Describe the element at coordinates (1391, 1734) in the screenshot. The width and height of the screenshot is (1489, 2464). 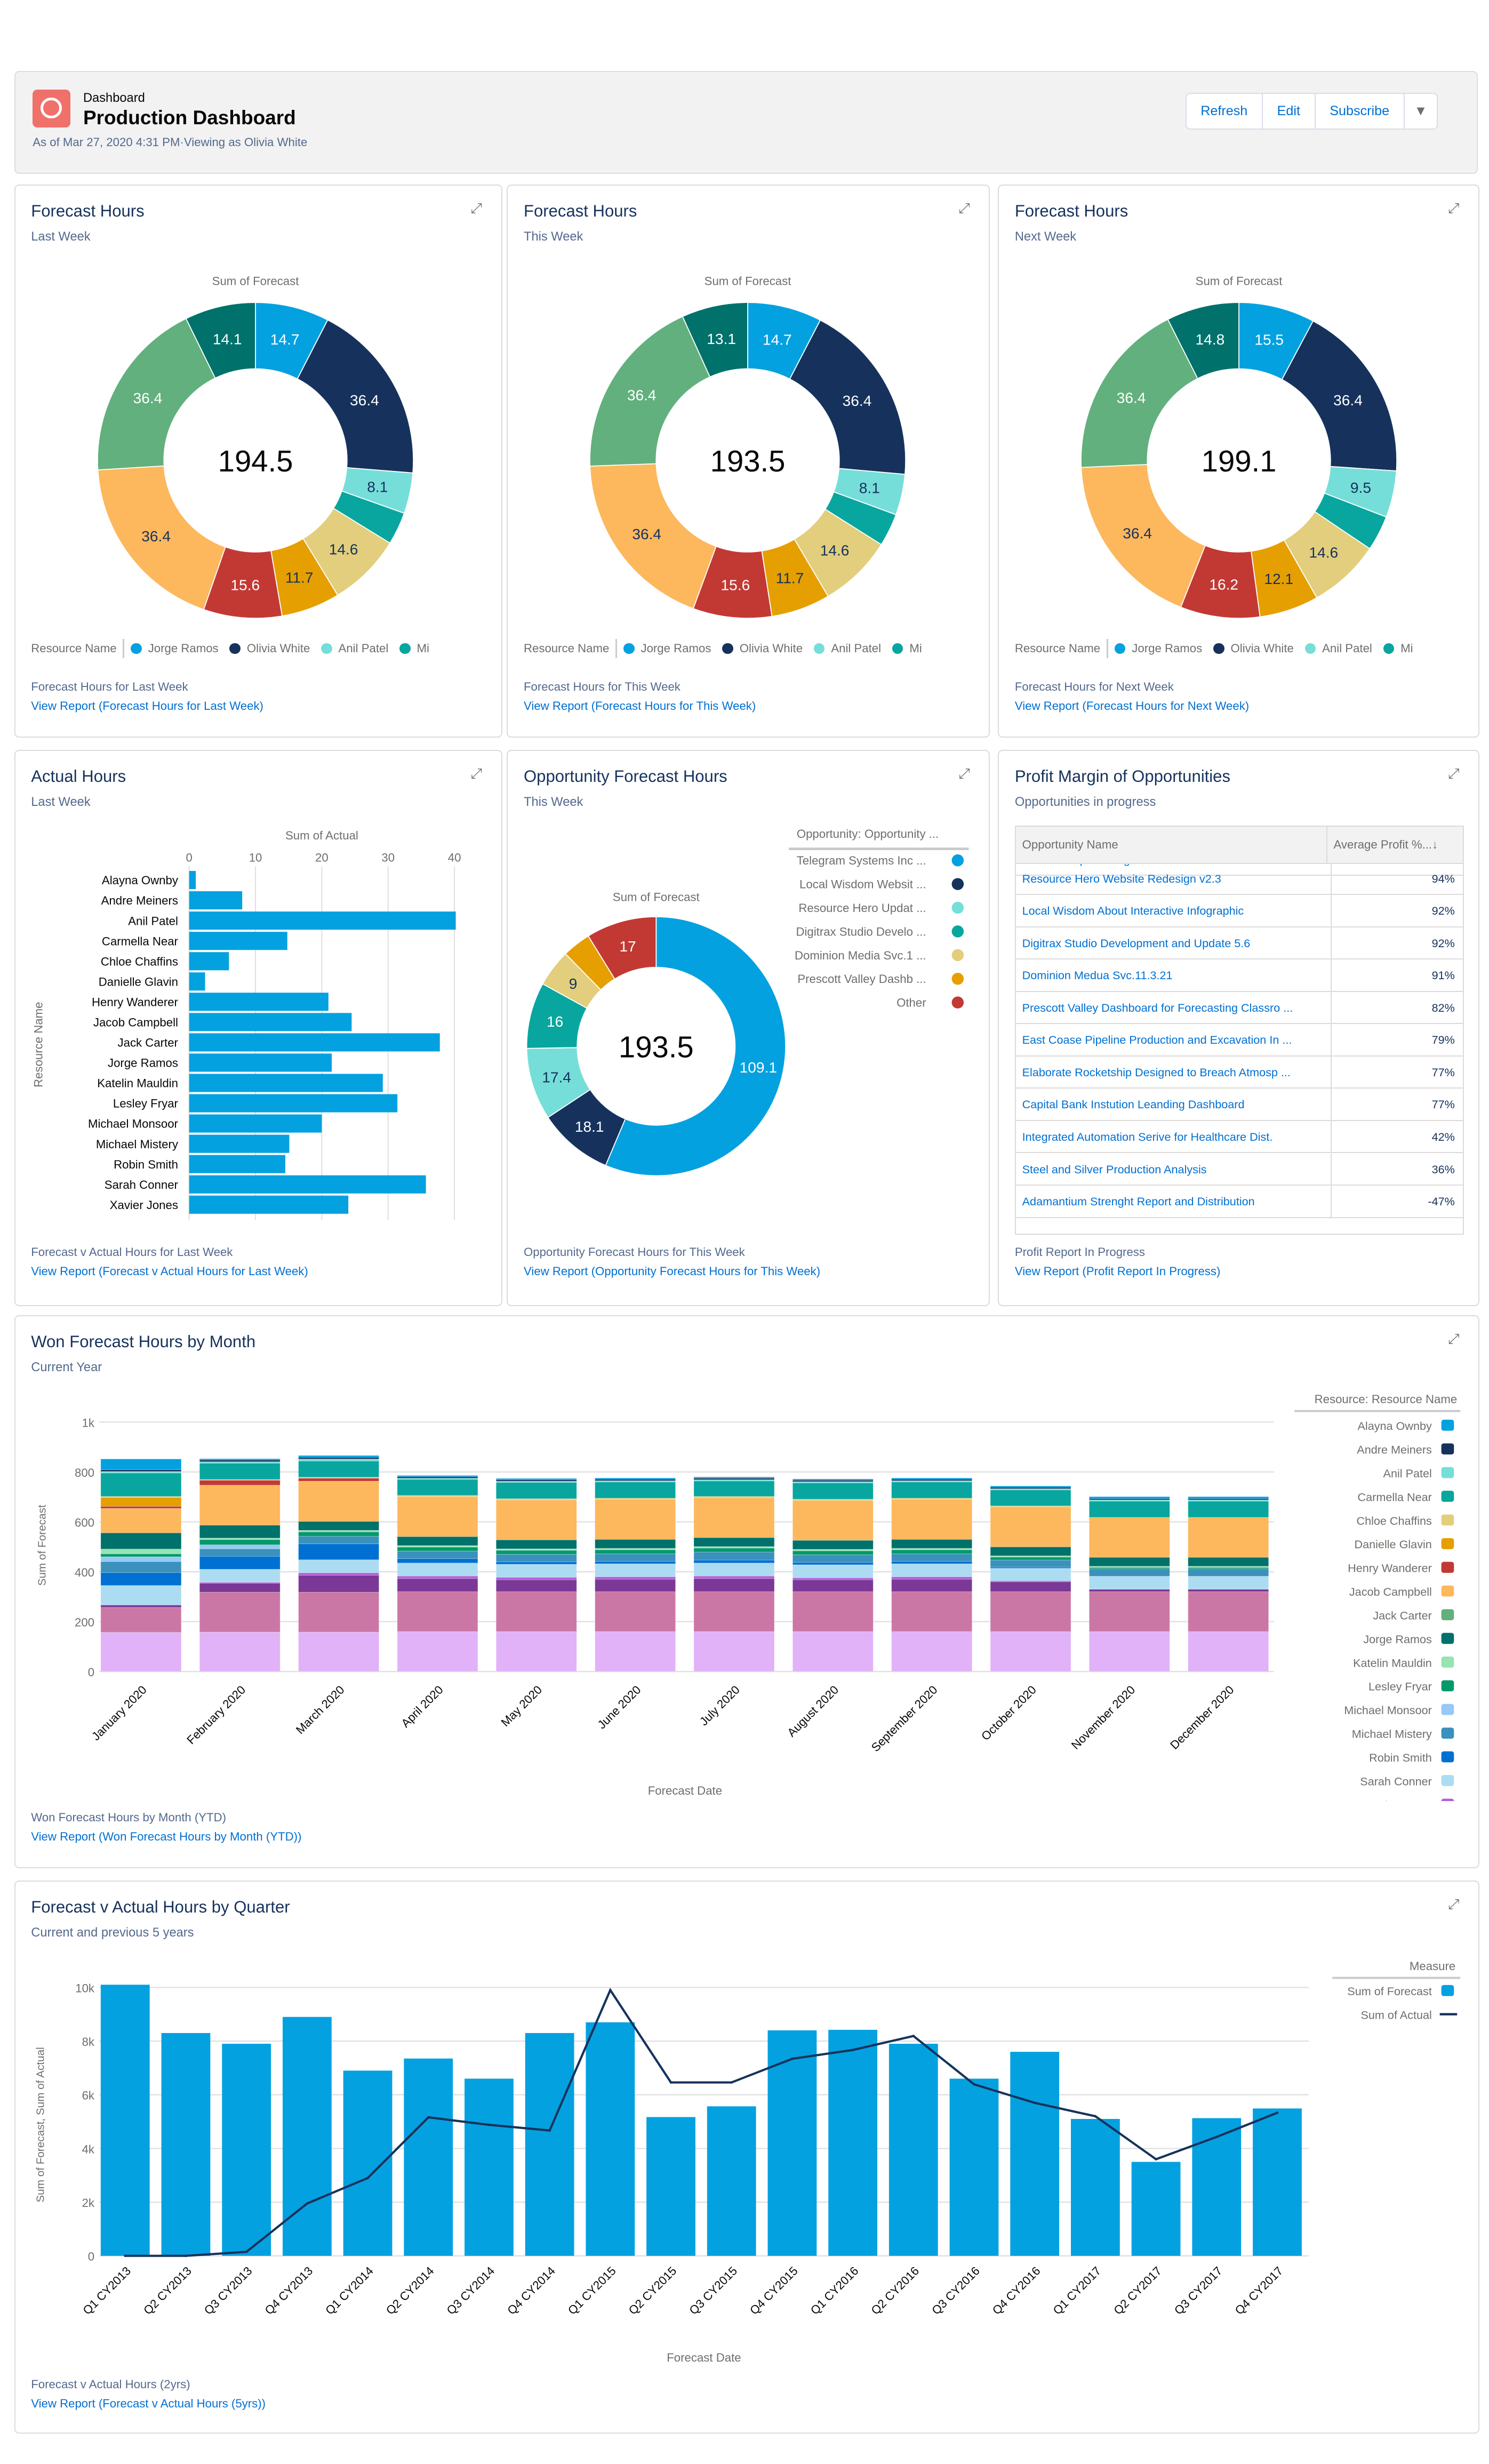
I see `legend-label: Michael Mistery` at that location.